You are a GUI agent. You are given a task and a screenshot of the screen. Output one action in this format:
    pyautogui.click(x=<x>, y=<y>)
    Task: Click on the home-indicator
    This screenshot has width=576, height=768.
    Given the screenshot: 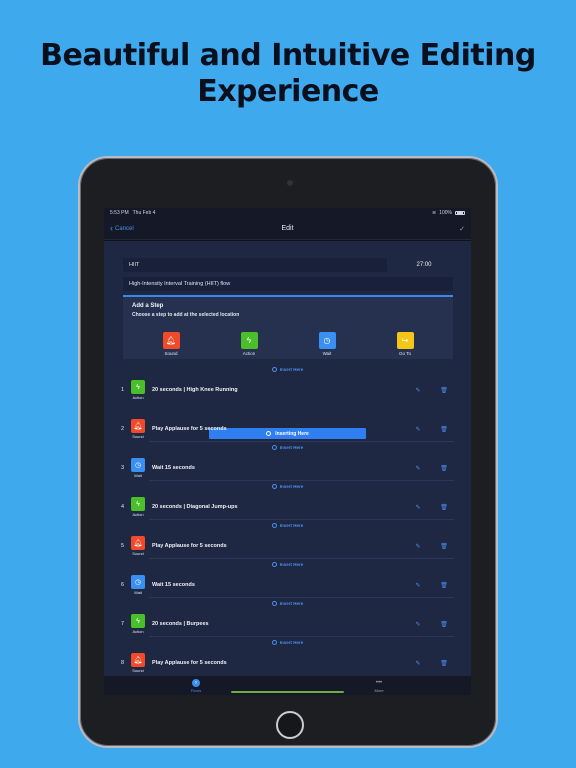 What is the action you would take?
    pyautogui.click(x=287, y=692)
    